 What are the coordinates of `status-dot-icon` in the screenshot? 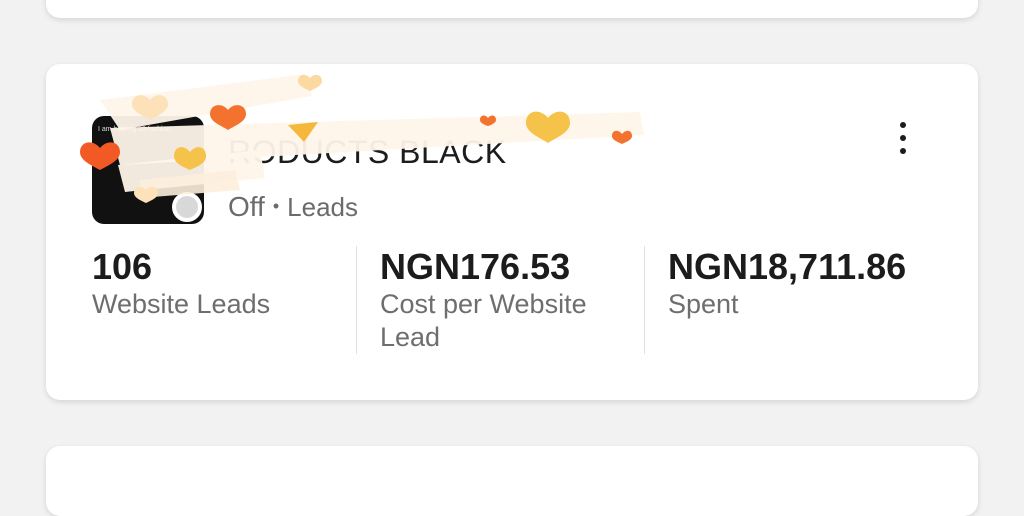 It's located at (187, 207).